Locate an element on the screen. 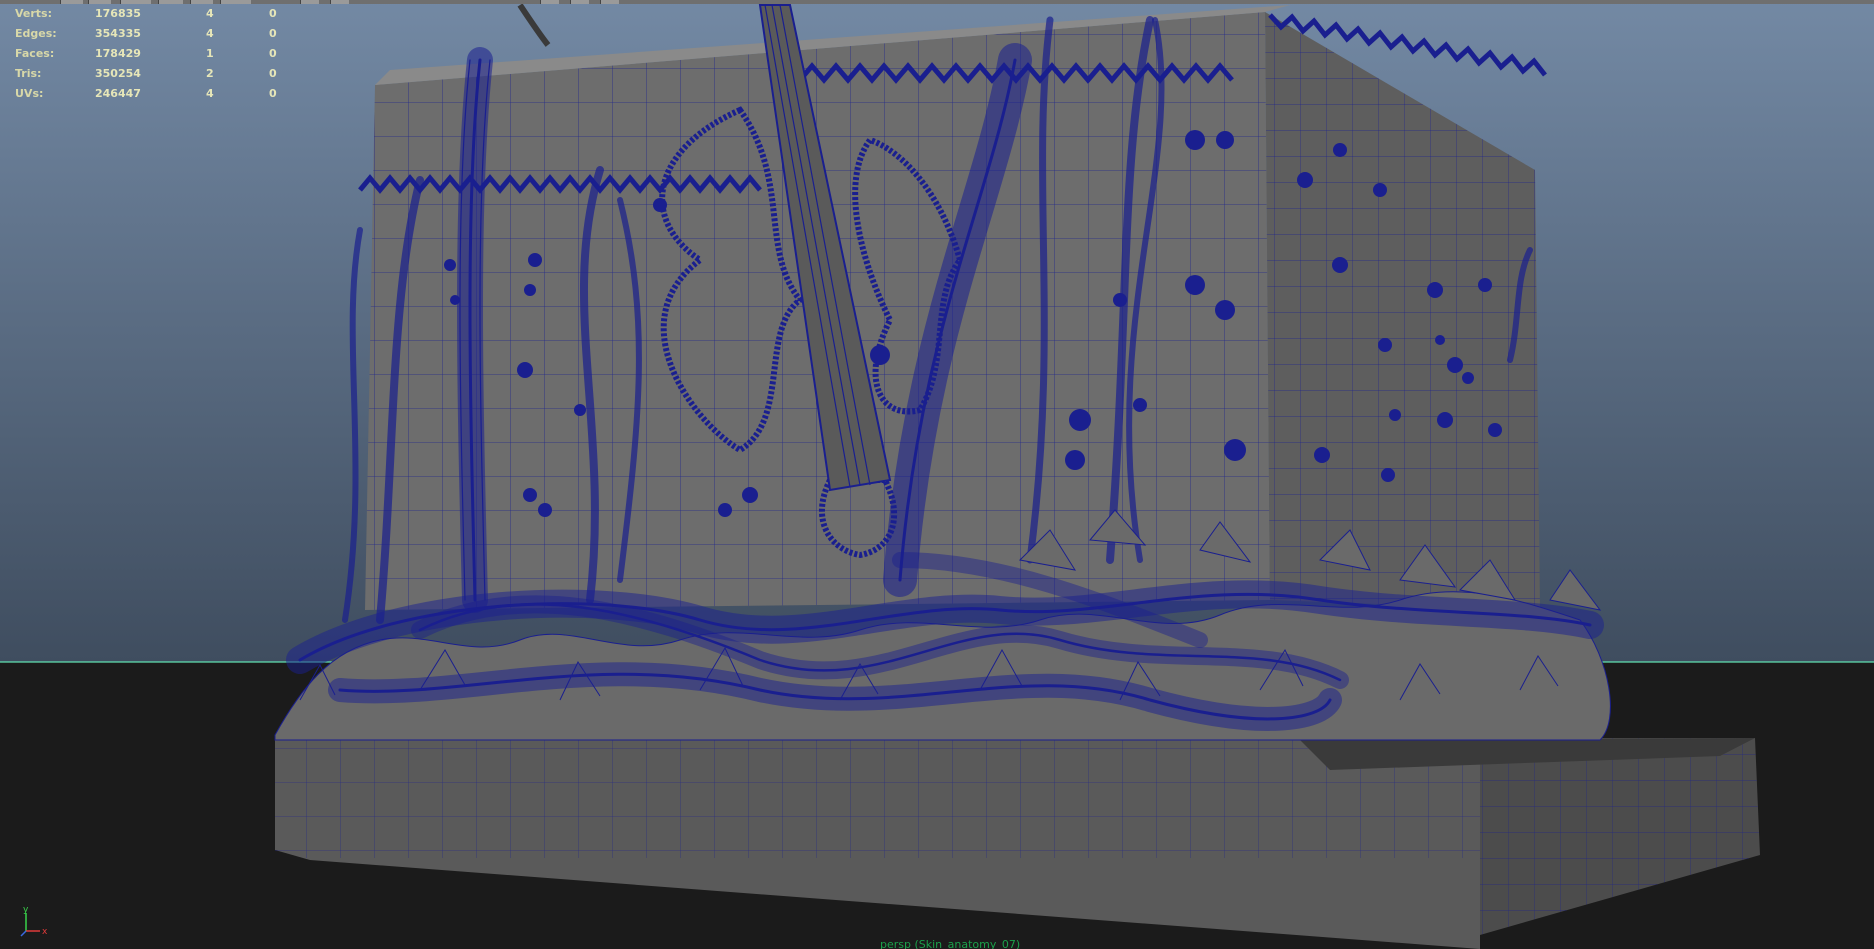 This screenshot has width=1874, height=949. camera-label: persp (Skin_anatomy_07) is located at coordinates (950, 943).